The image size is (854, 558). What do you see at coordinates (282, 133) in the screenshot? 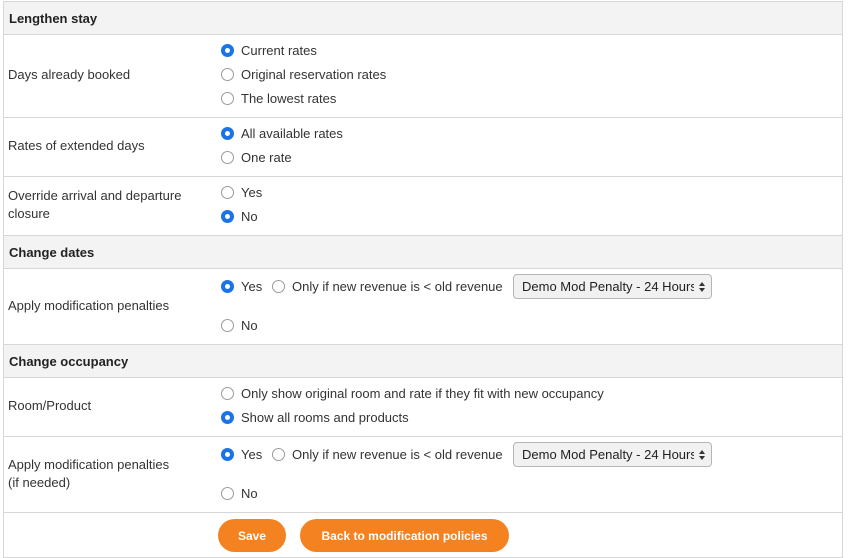
I see `radio-all-available-rates: All available rates` at bounding box center [282, 133].